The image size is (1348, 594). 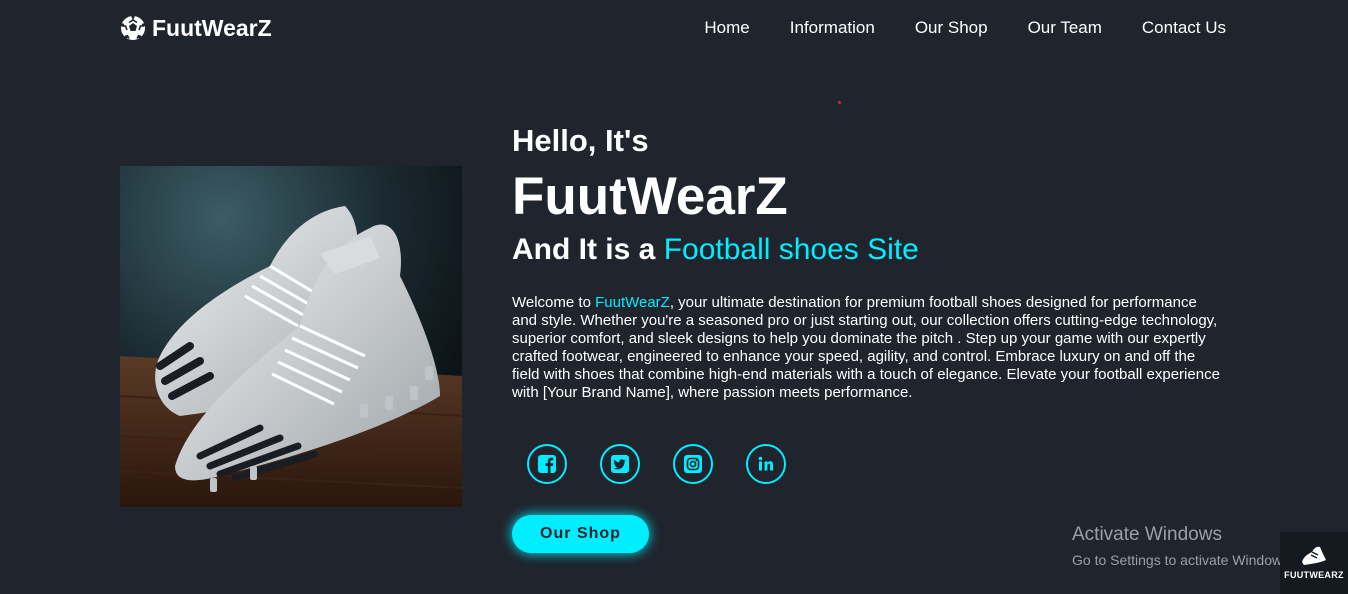 I want to click on hero-tagline: And It is a Football shoes Site, so click(x=872, y=250).